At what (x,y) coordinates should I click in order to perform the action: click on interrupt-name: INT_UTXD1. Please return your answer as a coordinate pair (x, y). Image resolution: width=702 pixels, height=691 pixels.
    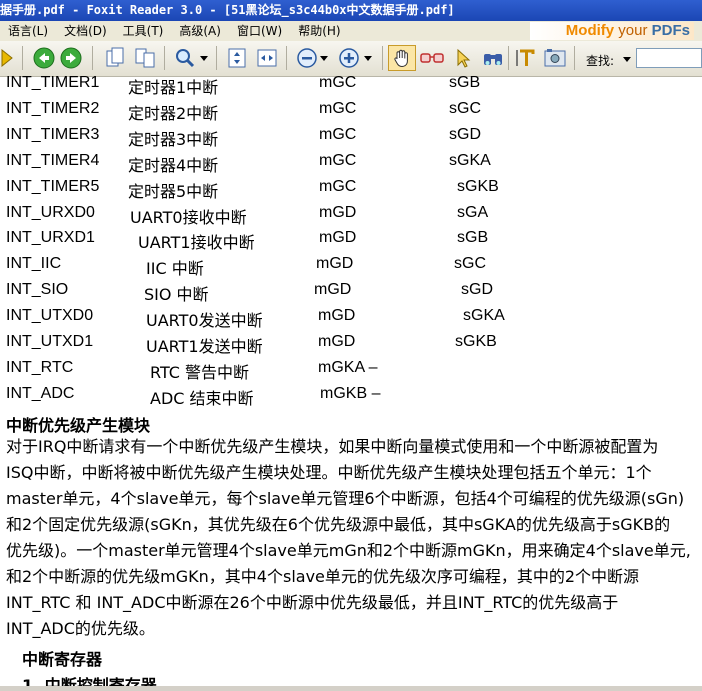
    Looking at the image, I should click on (50, 341).